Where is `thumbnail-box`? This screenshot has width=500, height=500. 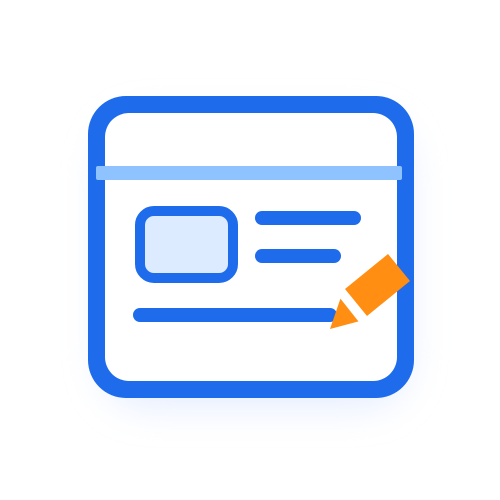 thumbnail-box is located at coordinates (186, 244).